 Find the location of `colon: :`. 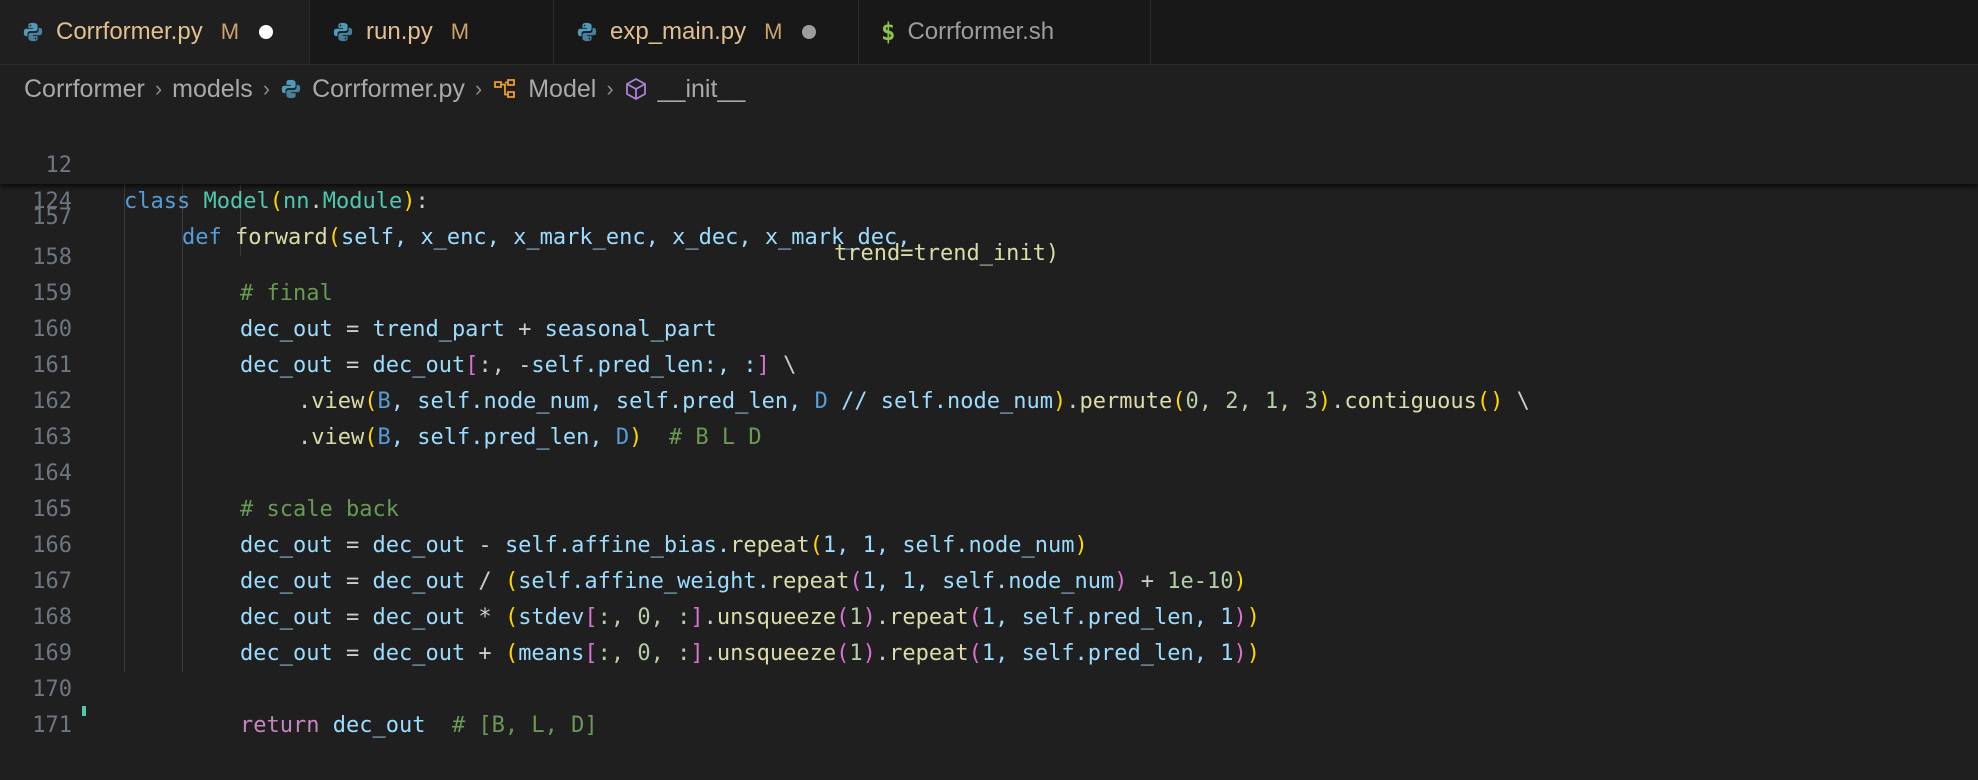

colon: : is located at coordinates (422, 201).